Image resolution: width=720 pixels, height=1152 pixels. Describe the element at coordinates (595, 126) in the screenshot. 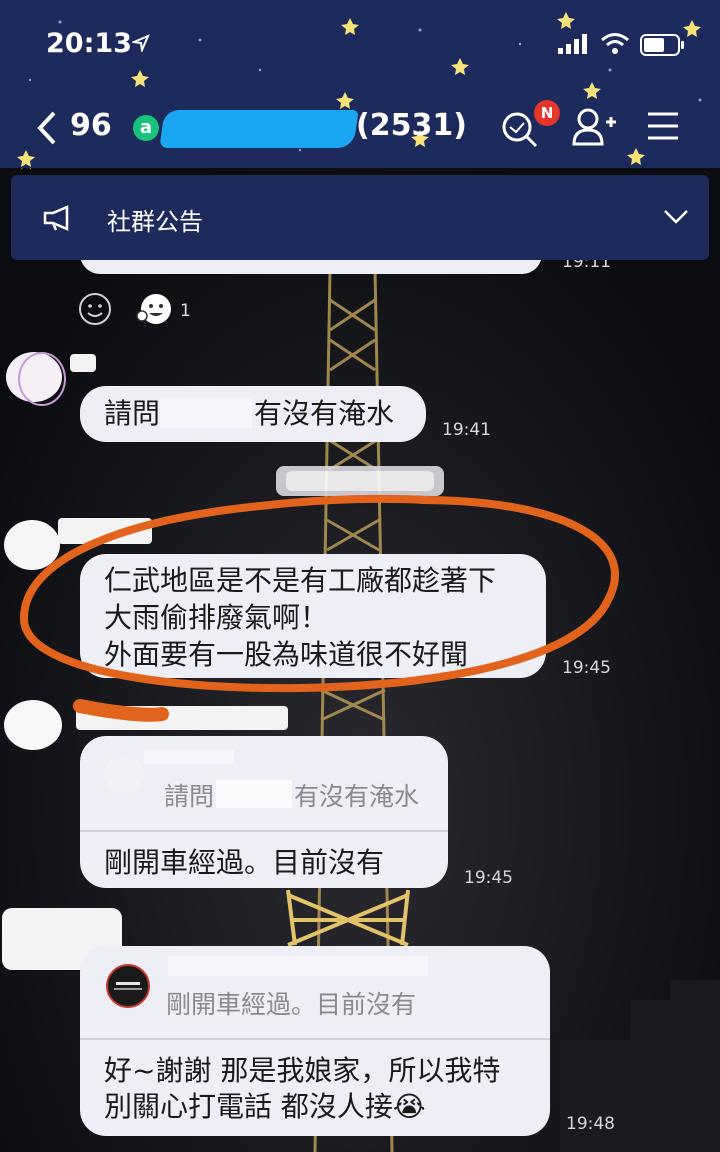

I see `add-member-icon` at that location.